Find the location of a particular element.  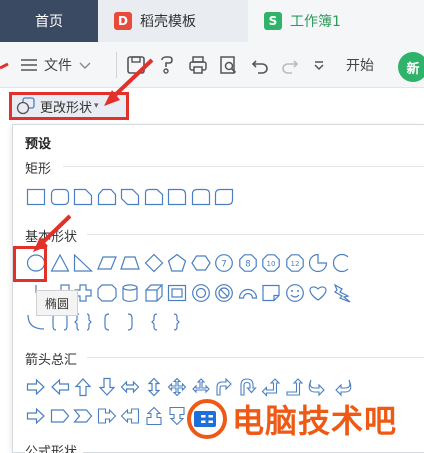

oval-highlight-box is located at coordinates (30, 264).